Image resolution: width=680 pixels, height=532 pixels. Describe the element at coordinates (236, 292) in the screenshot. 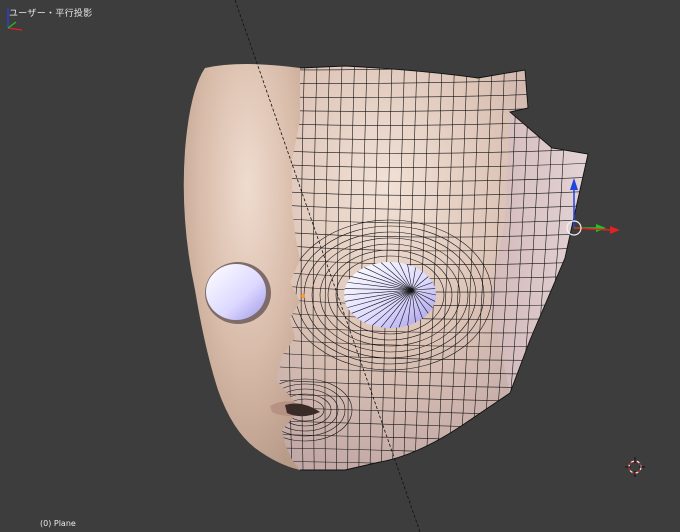

I see `left-eye` at that location.